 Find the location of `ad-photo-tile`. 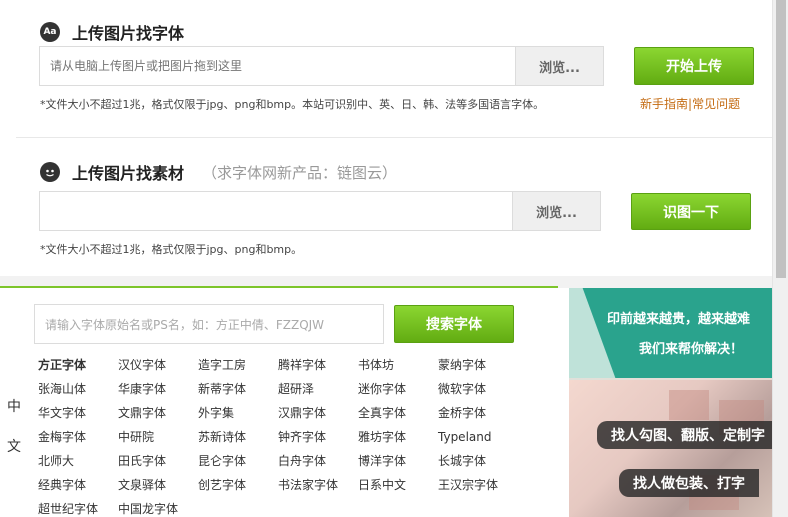

ad-photo-tile is located at coordinates (689, 405).